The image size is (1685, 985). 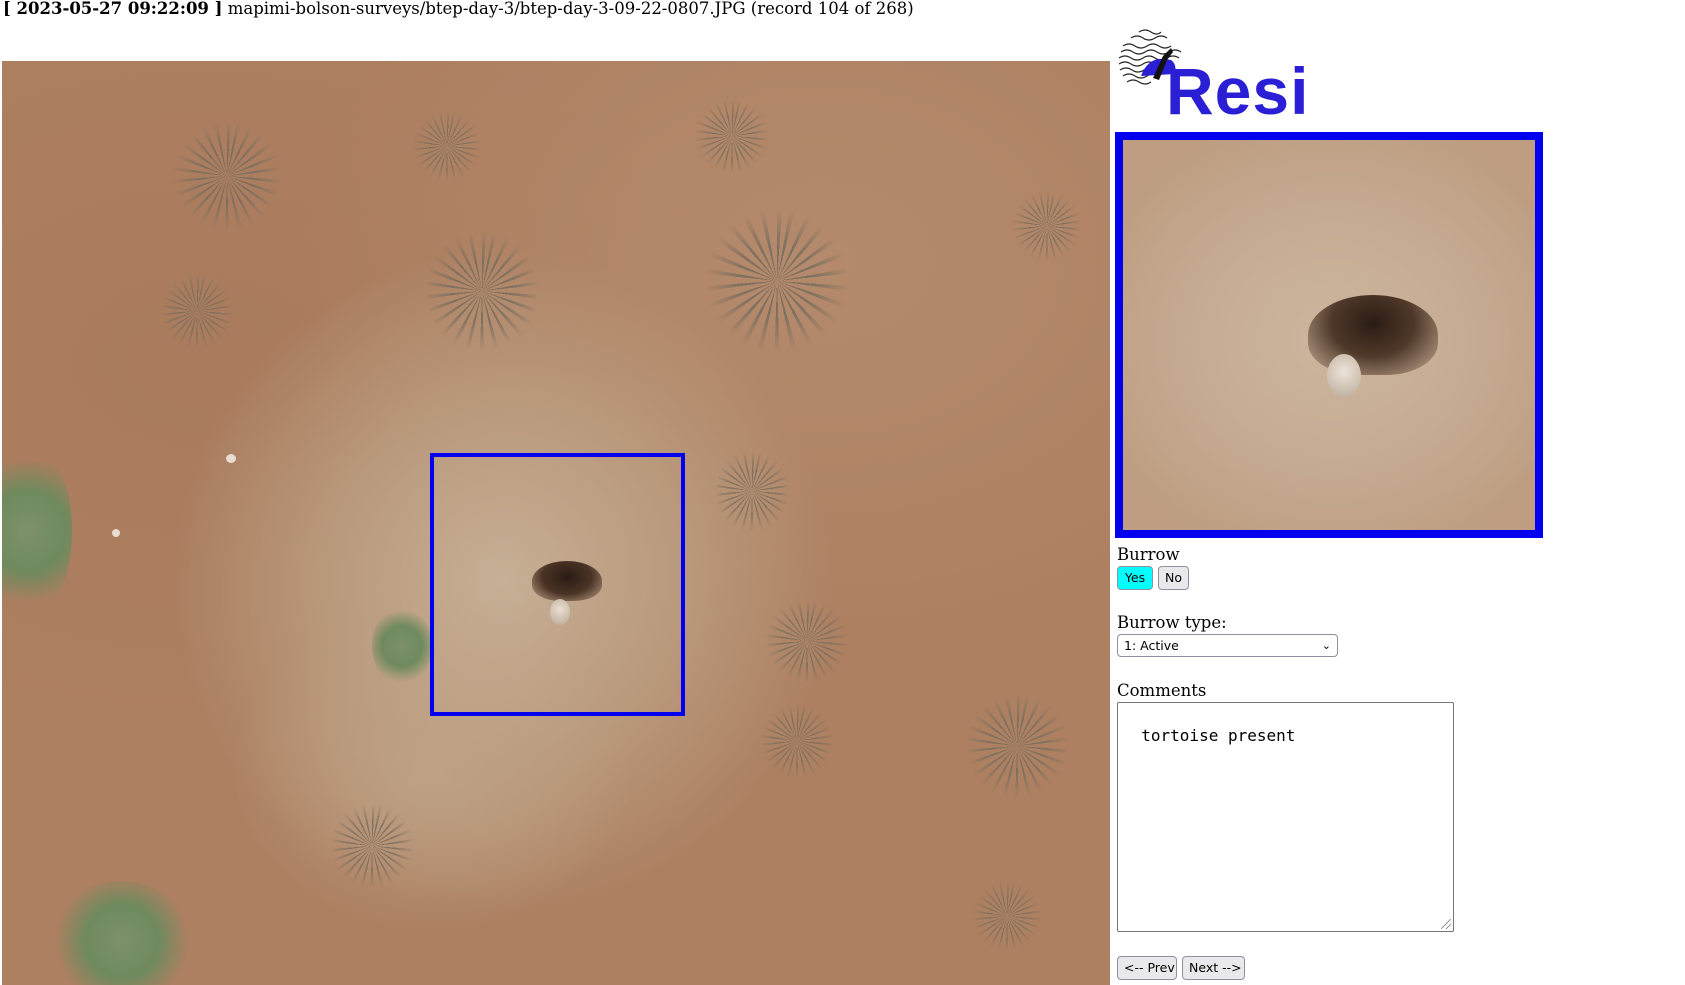 What do you see at coordinates (1218, 735) in the screenshot?
I see `comments-value: tortoise present` at bounding box center [1218, 735].